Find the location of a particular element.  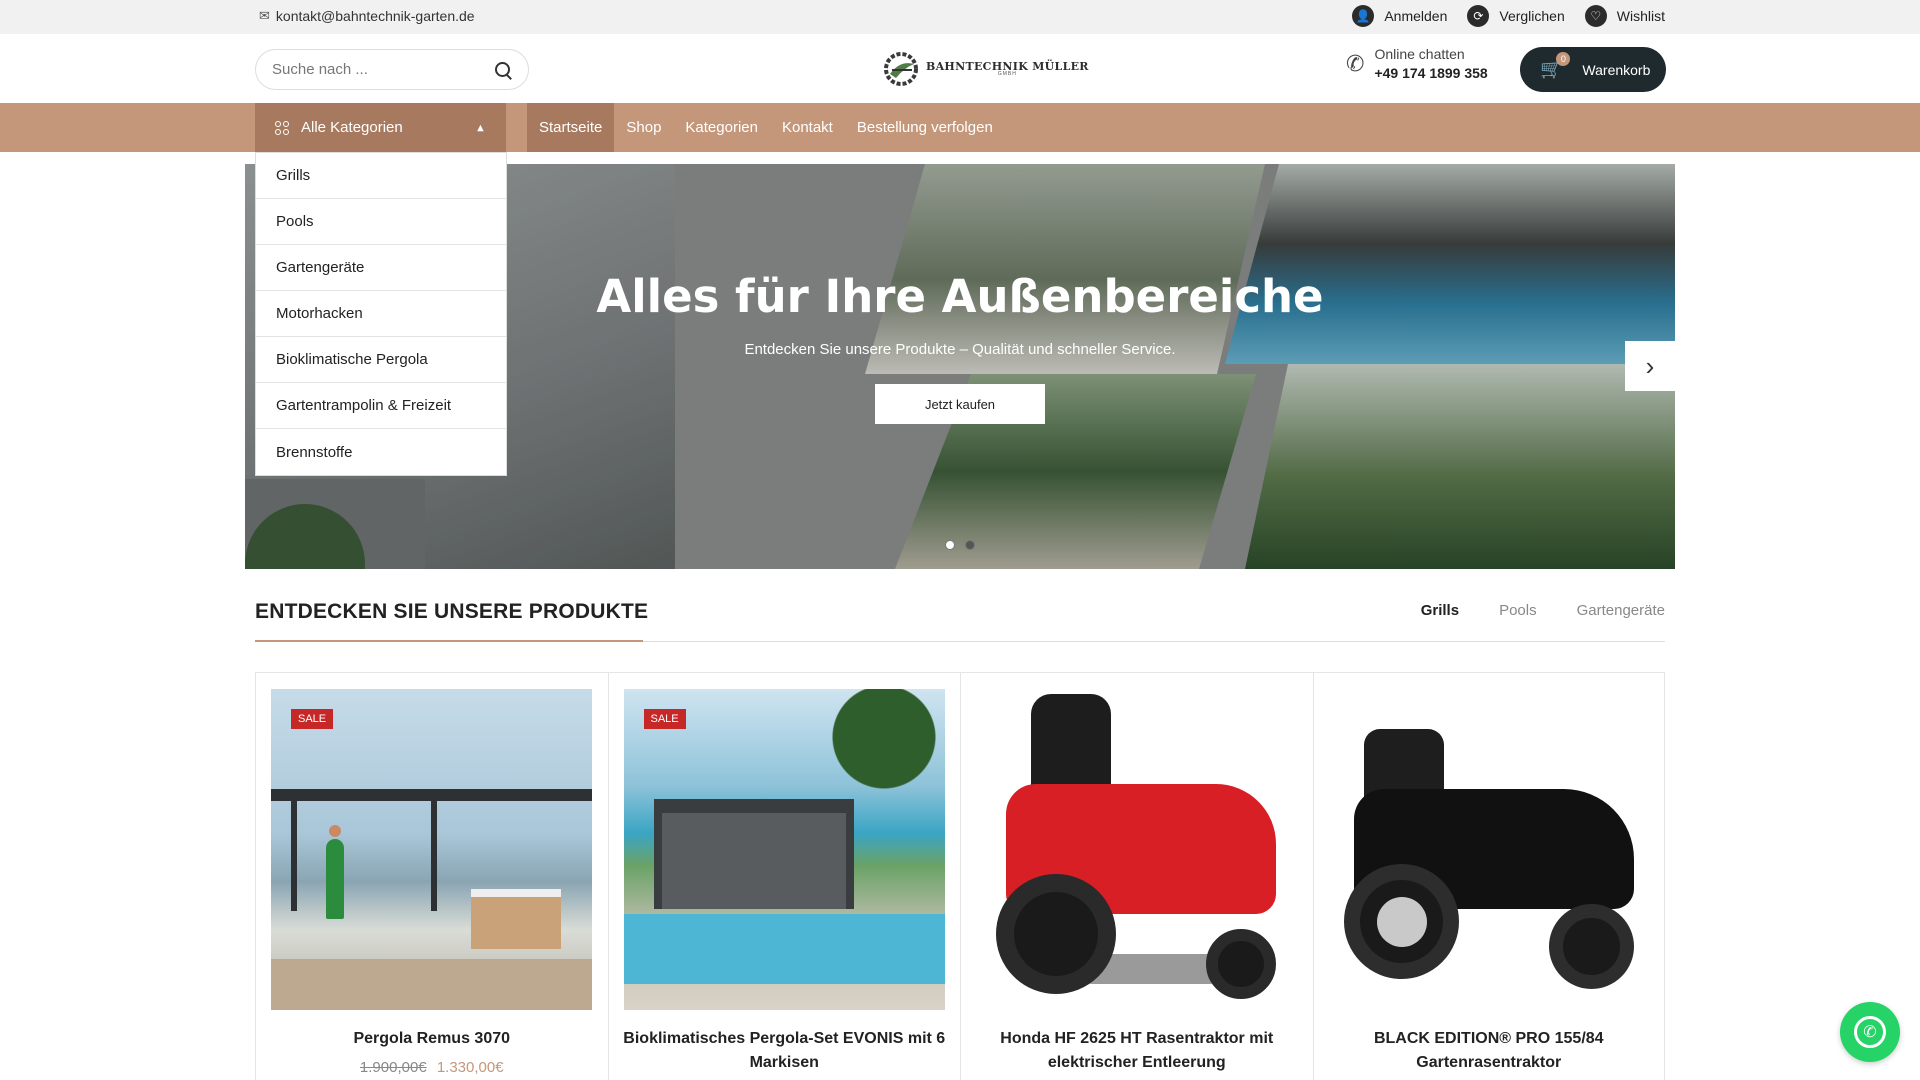

section-divider-accent is located at coordinates (449, 641).